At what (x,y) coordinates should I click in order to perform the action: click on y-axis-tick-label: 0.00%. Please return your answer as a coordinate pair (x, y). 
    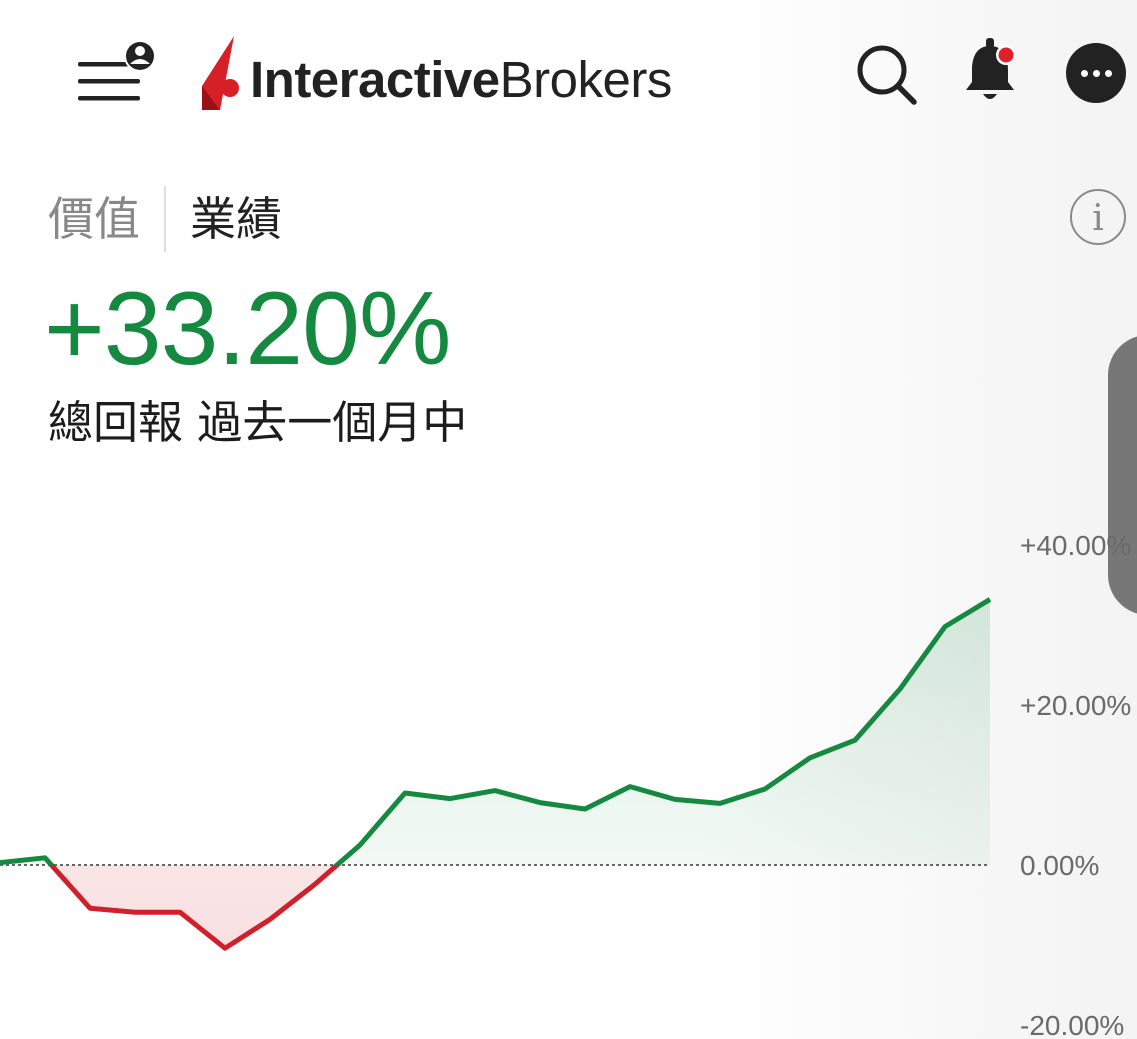
    Looking at the image, I should click on (1059, 865).